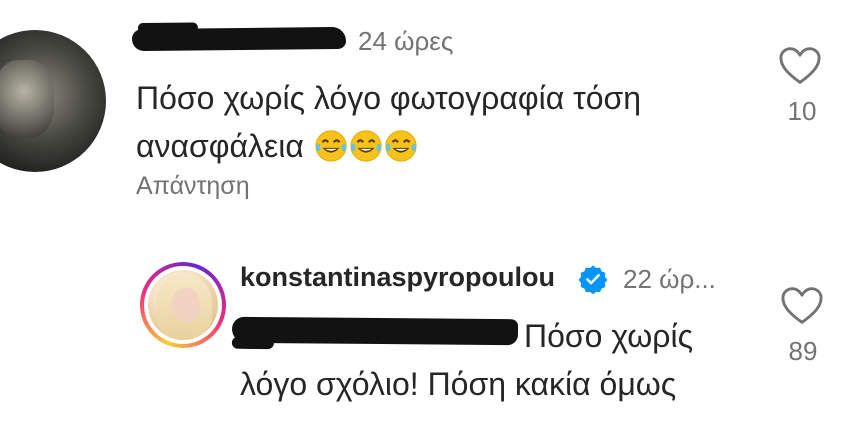 This screenshot has height=444, width=865. I want to click on reply-button: Απάντηση, so click(193, 186).